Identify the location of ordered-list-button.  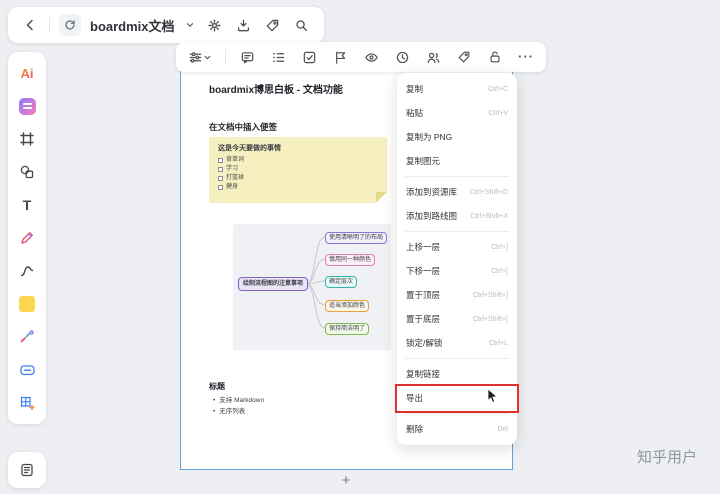
(278, 57).